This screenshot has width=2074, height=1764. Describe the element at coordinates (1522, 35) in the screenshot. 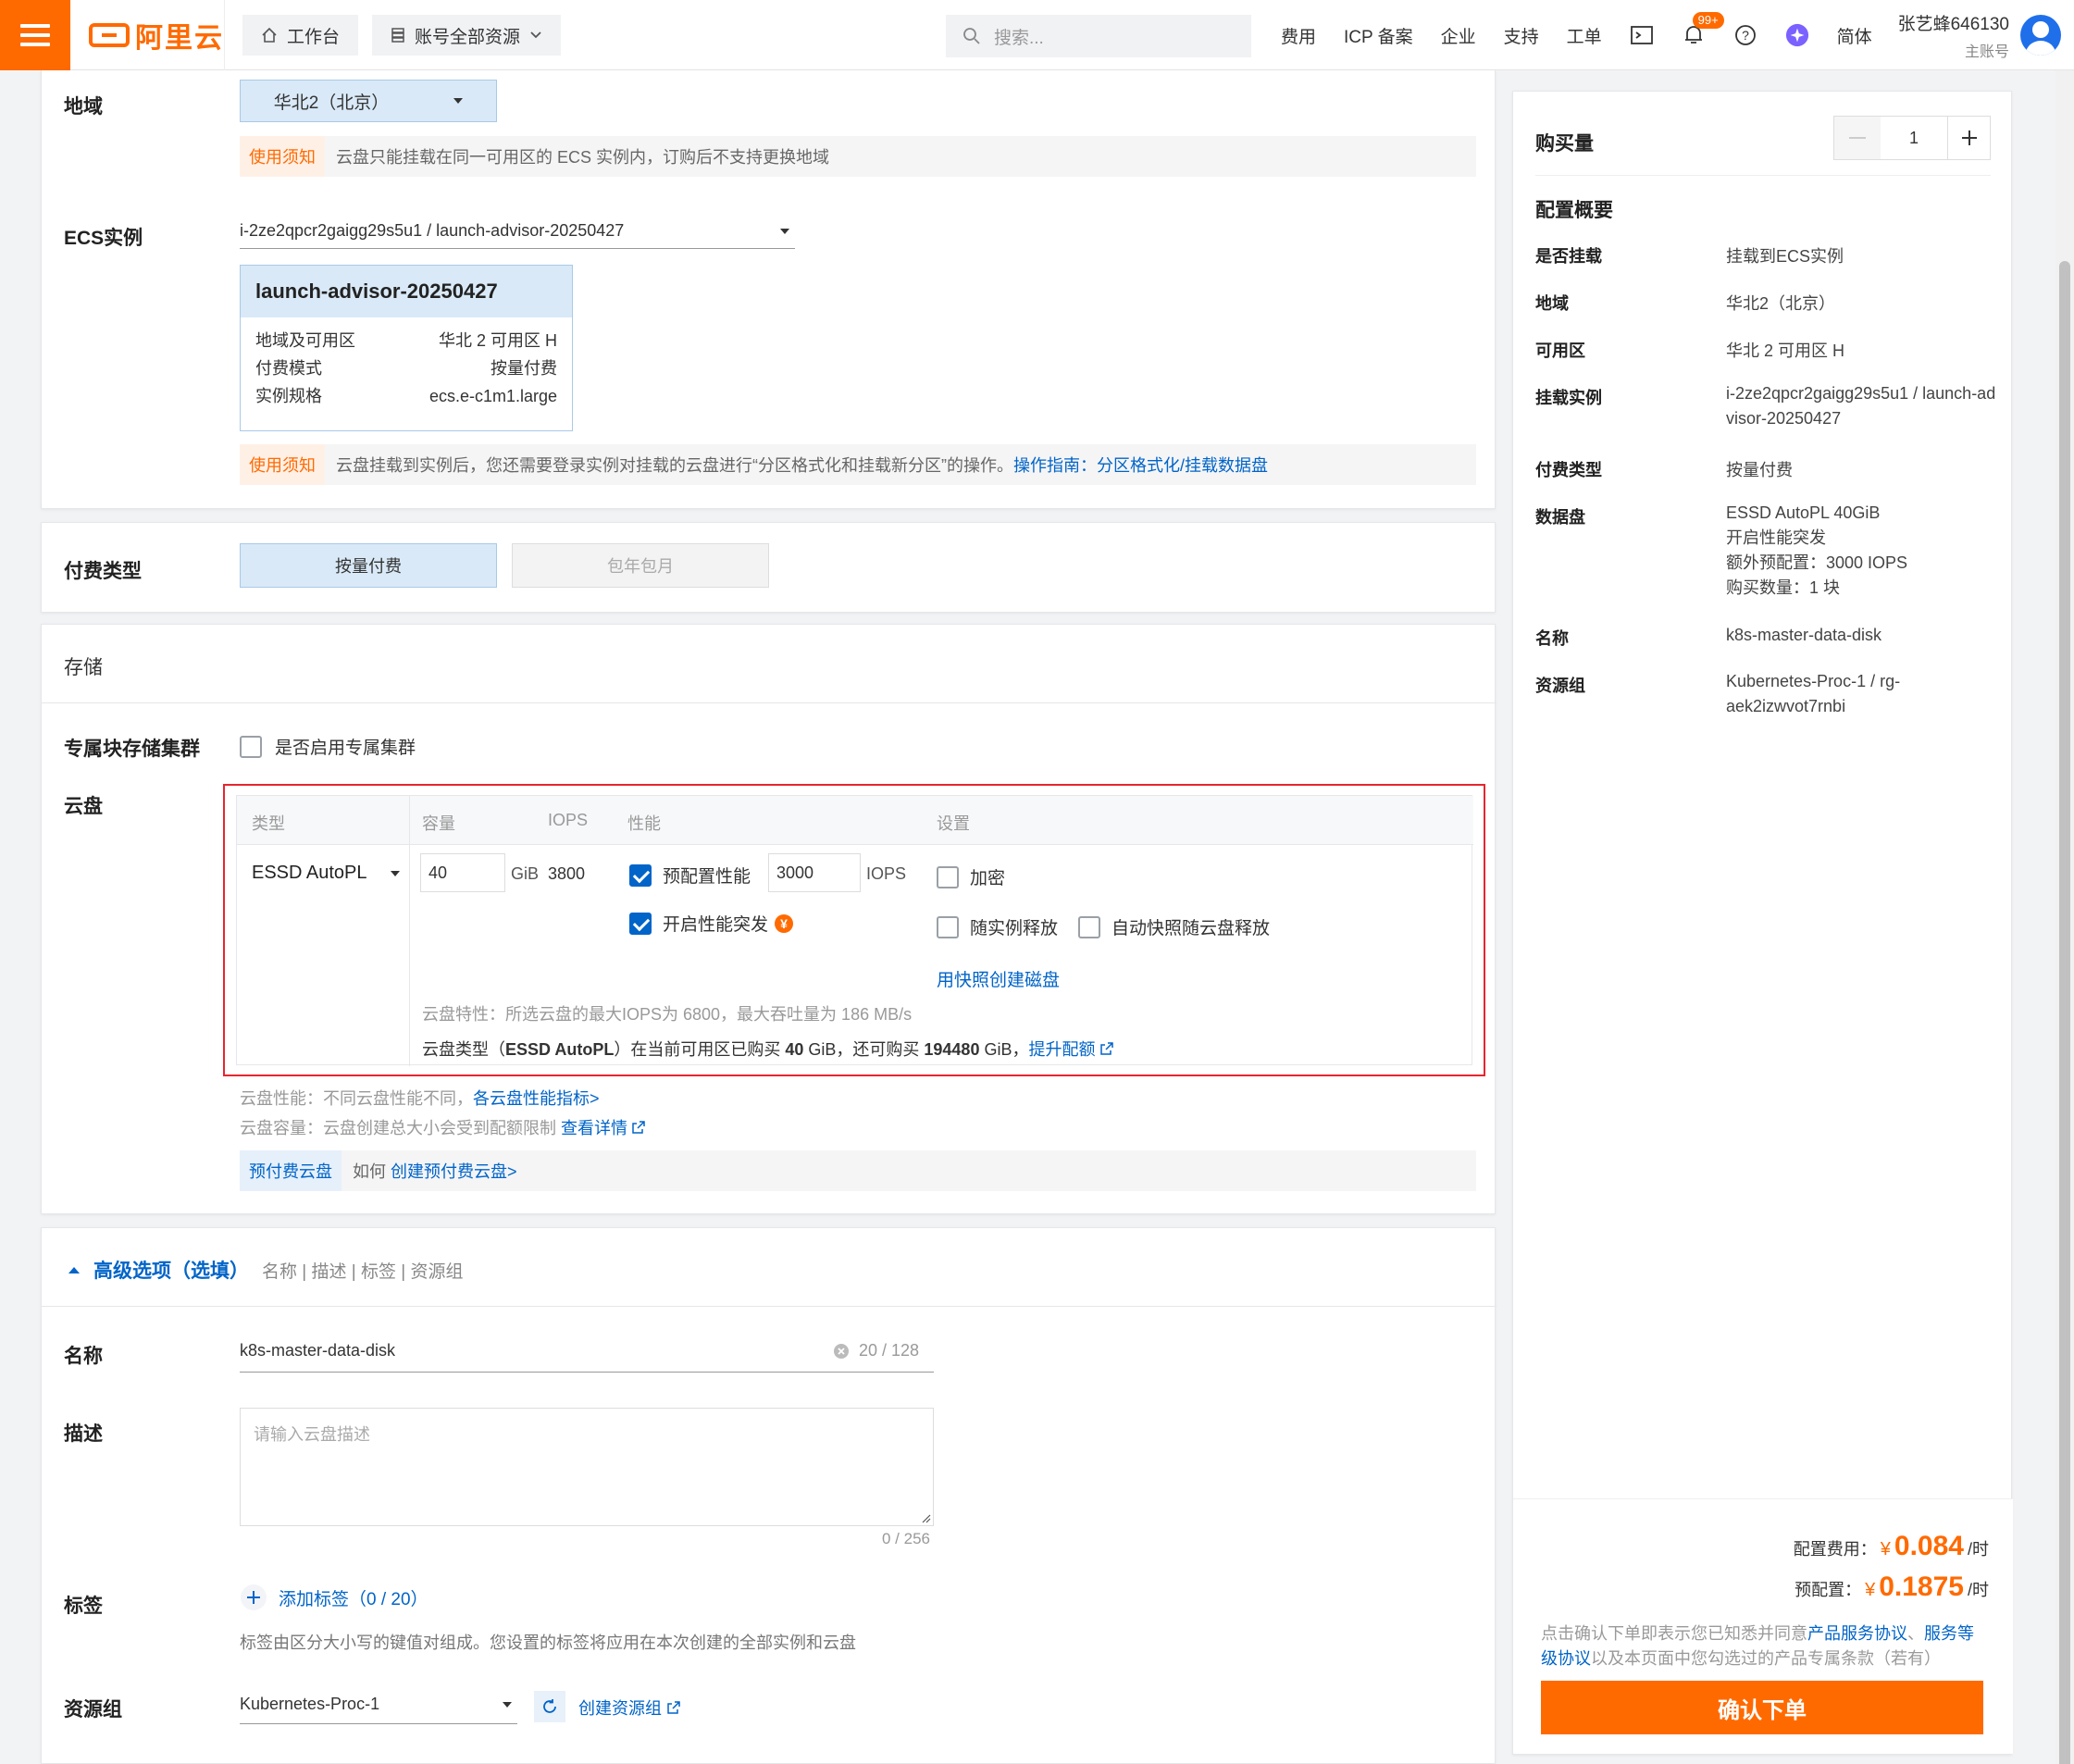

I see `nav-link-support: 支持` at that location.